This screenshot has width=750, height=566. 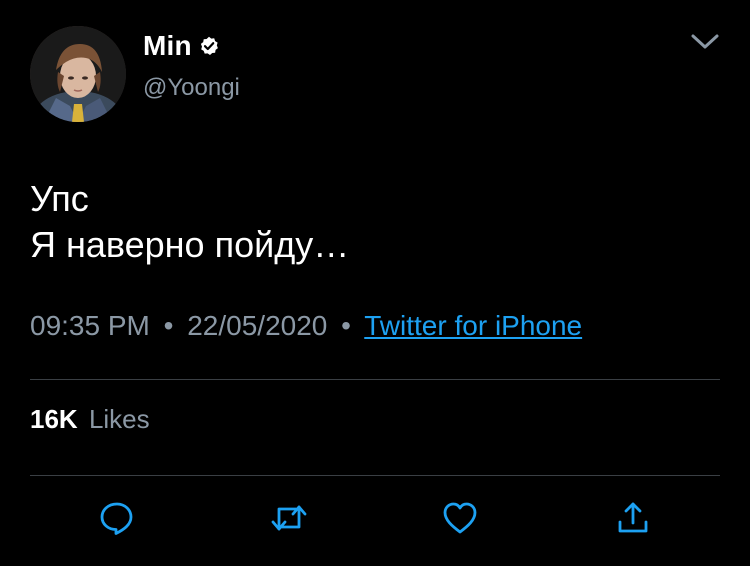 What do you see at coordinates (54, 419) in the screenshot?
I see `likes-count: 16K` at bounding box center [54, 419].